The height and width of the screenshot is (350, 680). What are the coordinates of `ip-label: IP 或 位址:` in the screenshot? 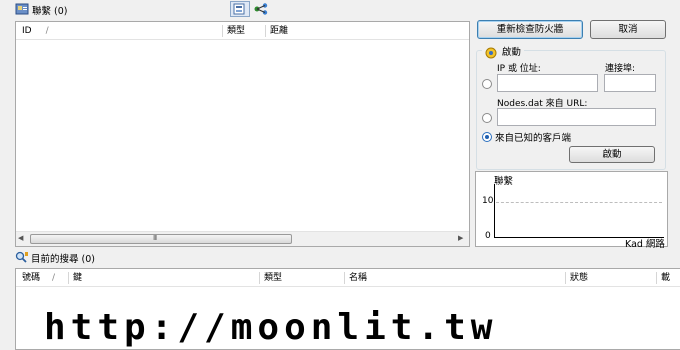 It's located at (519, 69).